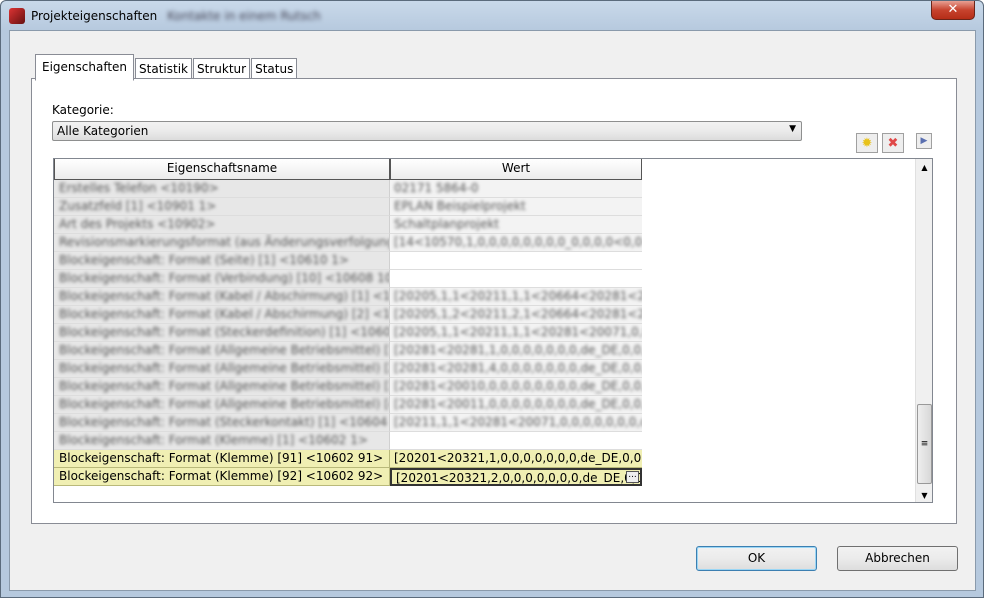  What do you see at coordinates (83, 110) in the screenshot?
I see `category-label: Kategorie:` at bounding box center [83, 110].